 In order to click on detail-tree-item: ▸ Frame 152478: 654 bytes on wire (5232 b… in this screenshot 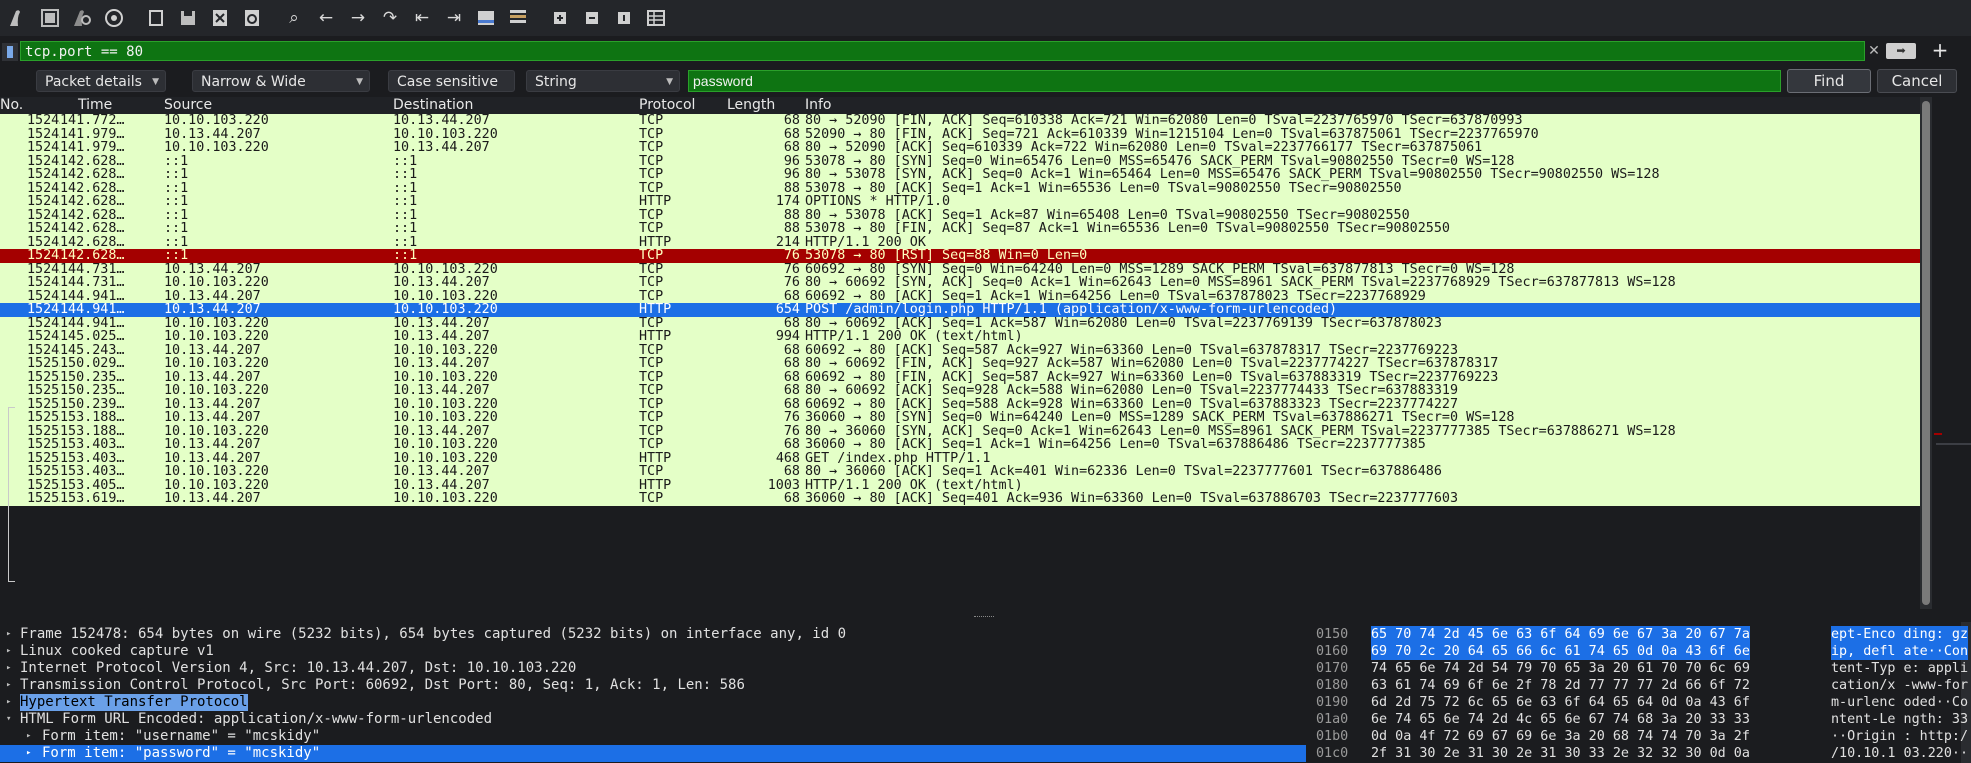, I will do `click(653, 634)`.